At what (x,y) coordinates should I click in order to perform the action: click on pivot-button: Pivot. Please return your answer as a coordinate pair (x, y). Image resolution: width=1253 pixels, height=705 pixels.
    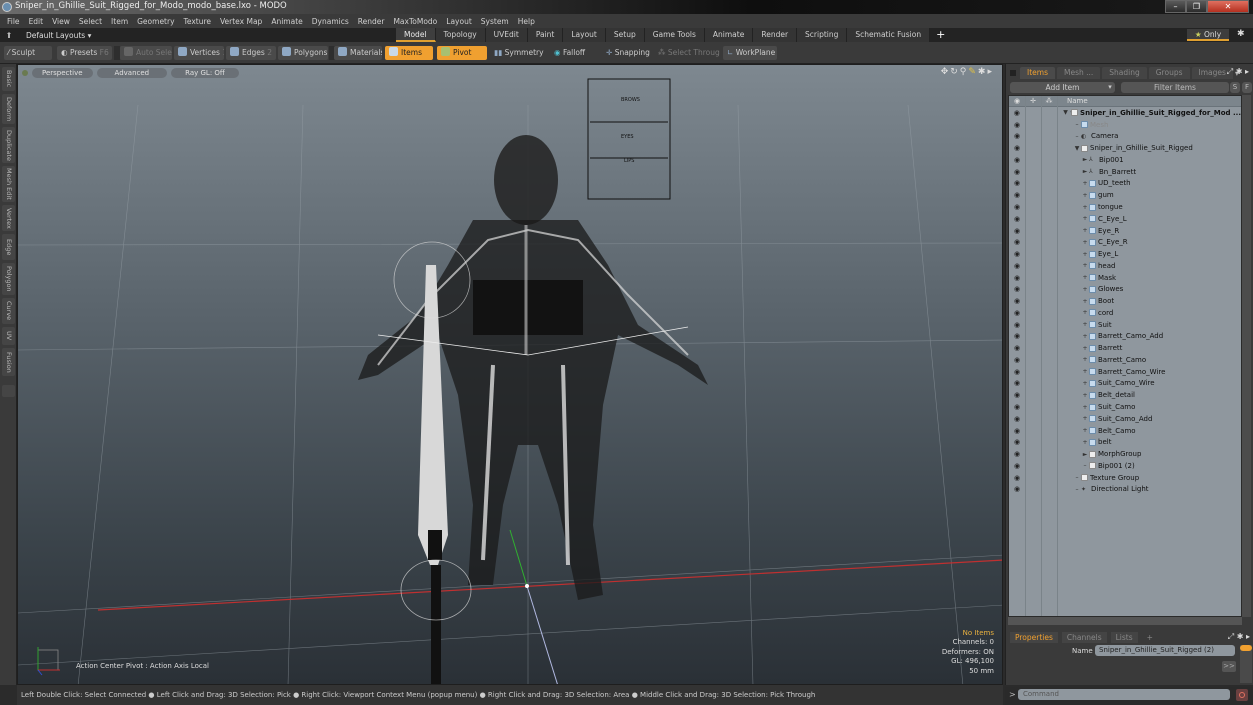
    Looking at the image, I should click on (462, 53).